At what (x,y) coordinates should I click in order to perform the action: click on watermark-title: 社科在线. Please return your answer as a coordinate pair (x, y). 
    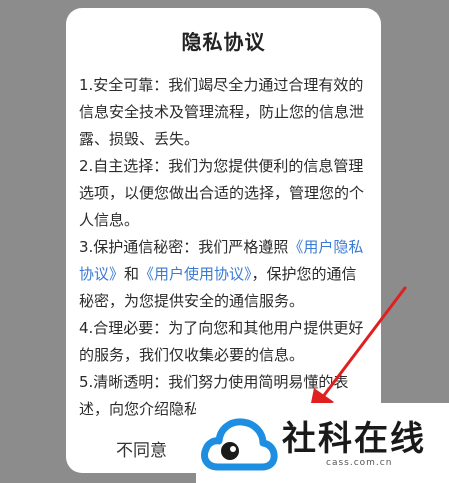
    Looking at the image, I should click on (354, 439).